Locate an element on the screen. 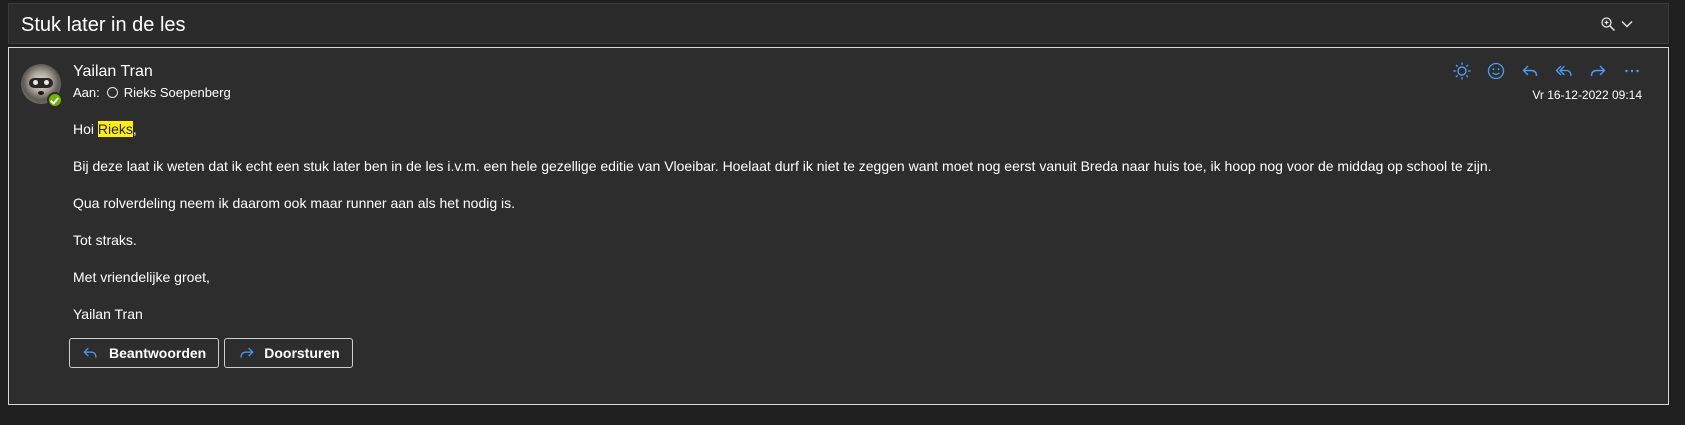 This screenshot has height=425, width=1685. received-date: Vr 16-12-2022 09:14 is located at coordinates (1587, 95).